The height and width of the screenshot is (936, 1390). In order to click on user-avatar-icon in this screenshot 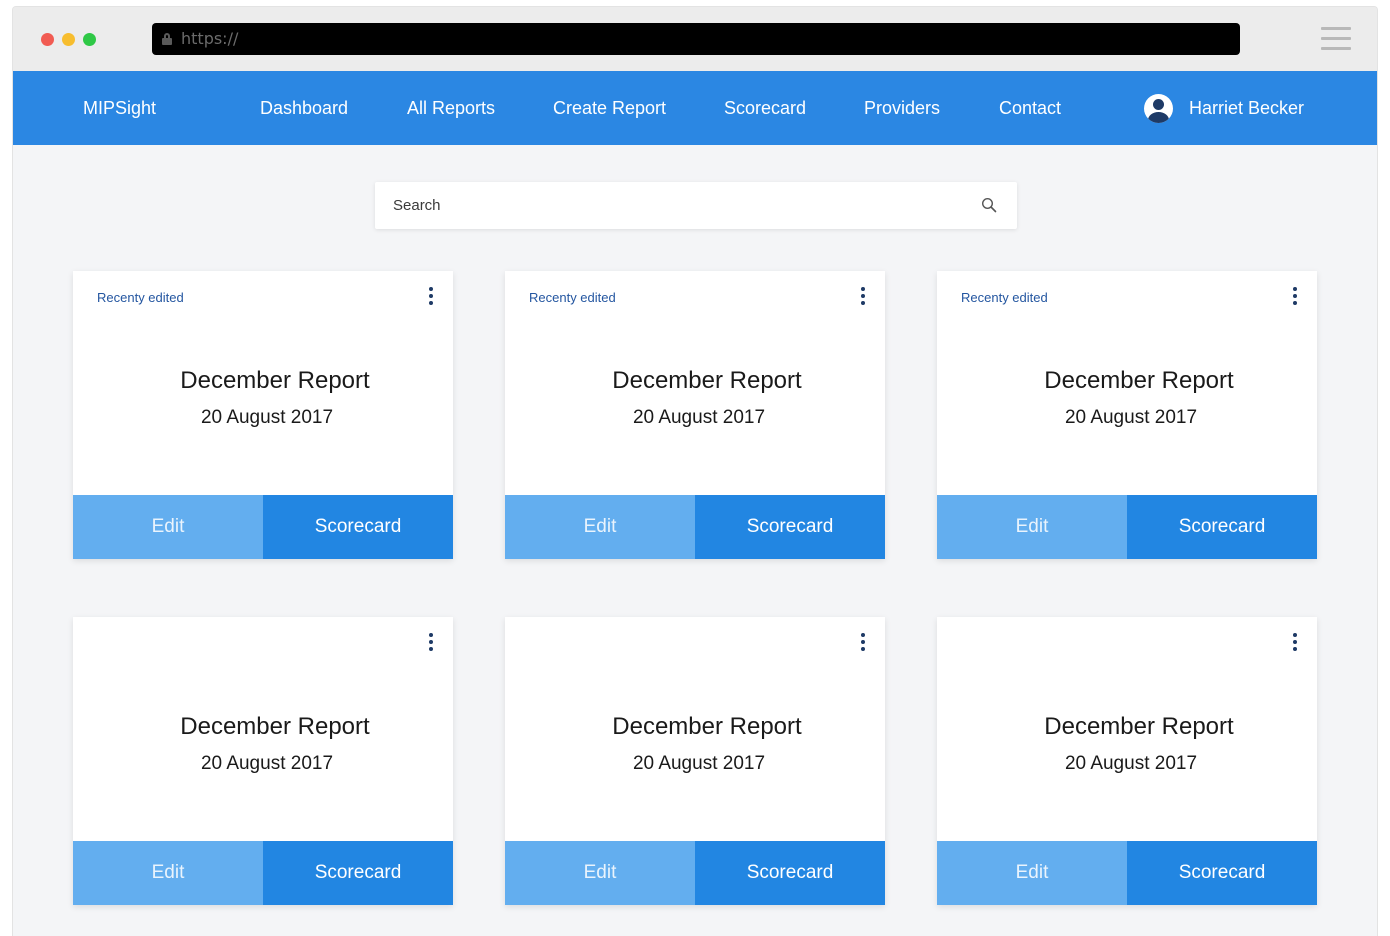, I will do `click(1158, 108)`.